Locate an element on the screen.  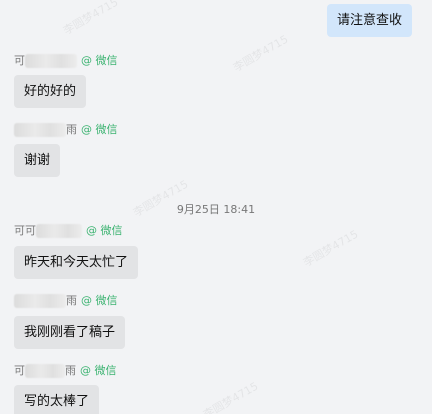
incoming-message-bubble: 好的好的 is located at coordinates (50, 91).